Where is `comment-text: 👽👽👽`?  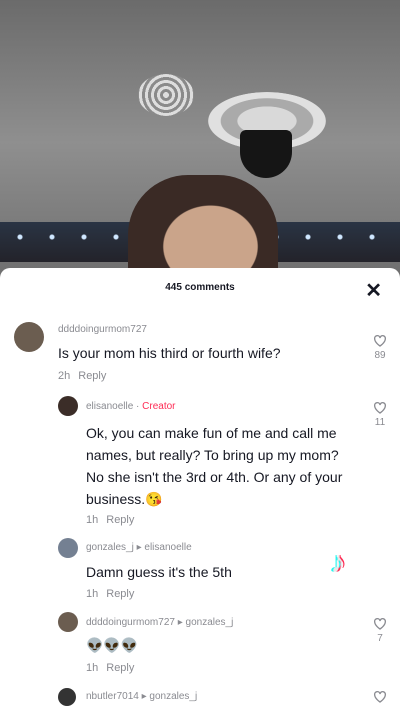 comment-text: 👽👽👽 is located at coordinates (112, 645).